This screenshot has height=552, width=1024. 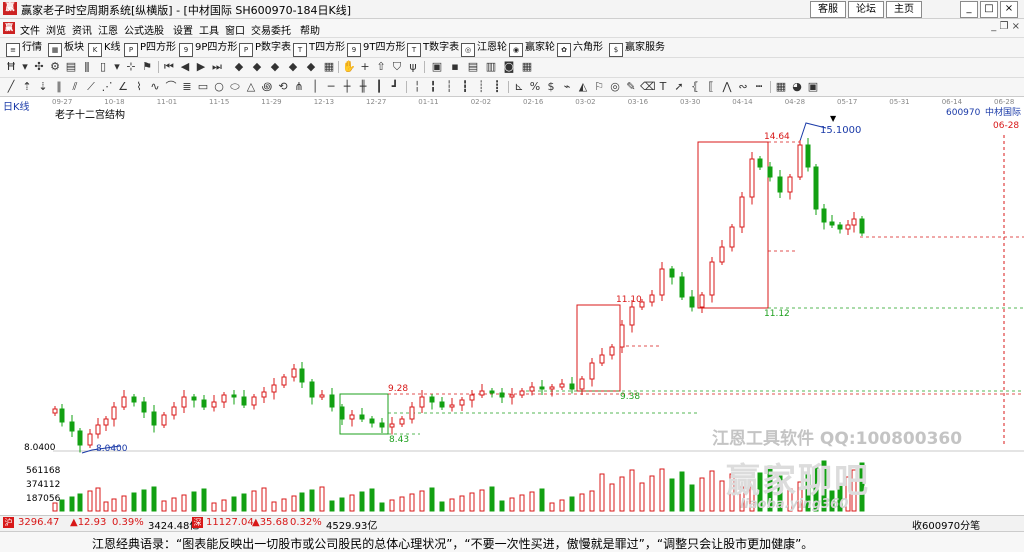 What do you see at coordinates (648, 87) in the screenshot?
I see `eraser-icon: ⌫` at bounding box center [648, 87].